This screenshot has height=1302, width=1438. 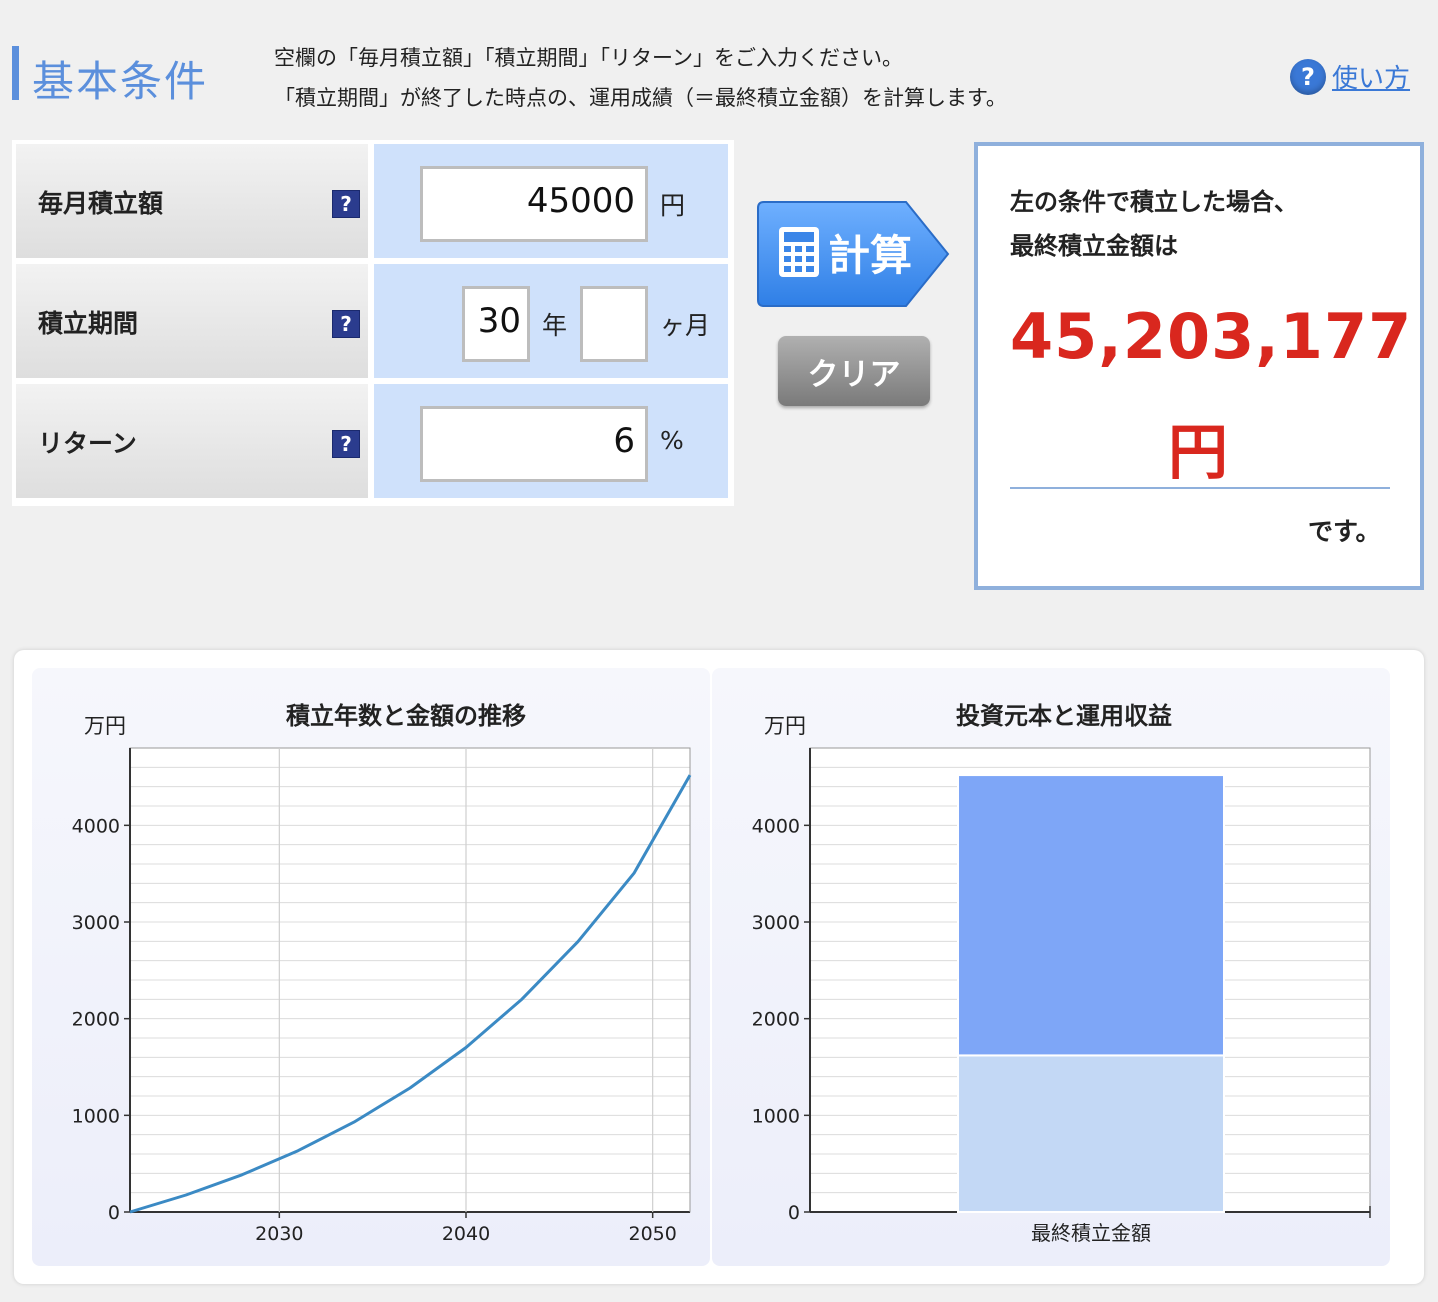 What do you see at coordinates (1198, 453) in the screenshot?
I see `result-yen: 円` at bounding box center [1198, 453].